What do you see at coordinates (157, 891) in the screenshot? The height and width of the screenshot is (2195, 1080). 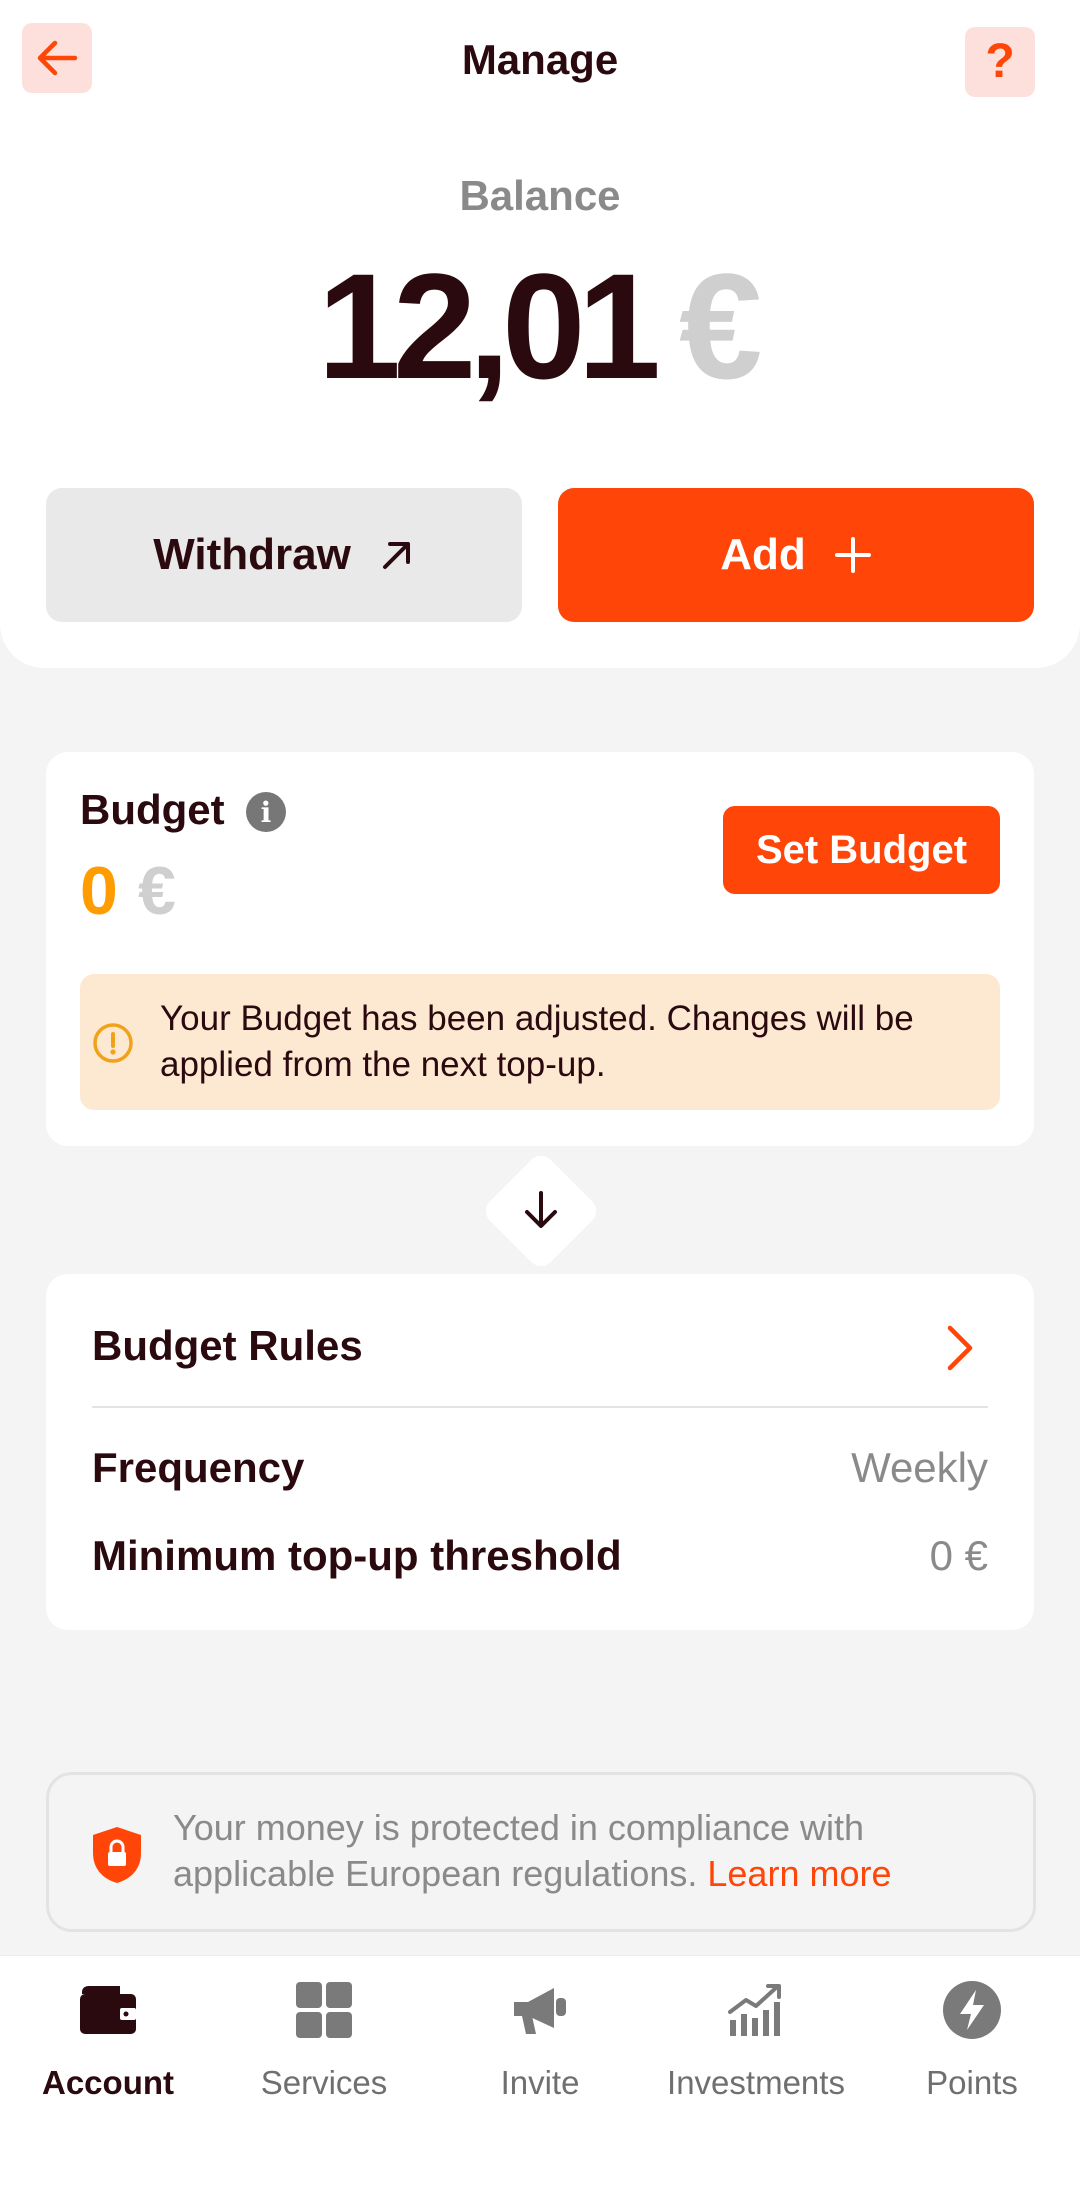 I see `budget-currency: €` at bounding box center [157, 891].